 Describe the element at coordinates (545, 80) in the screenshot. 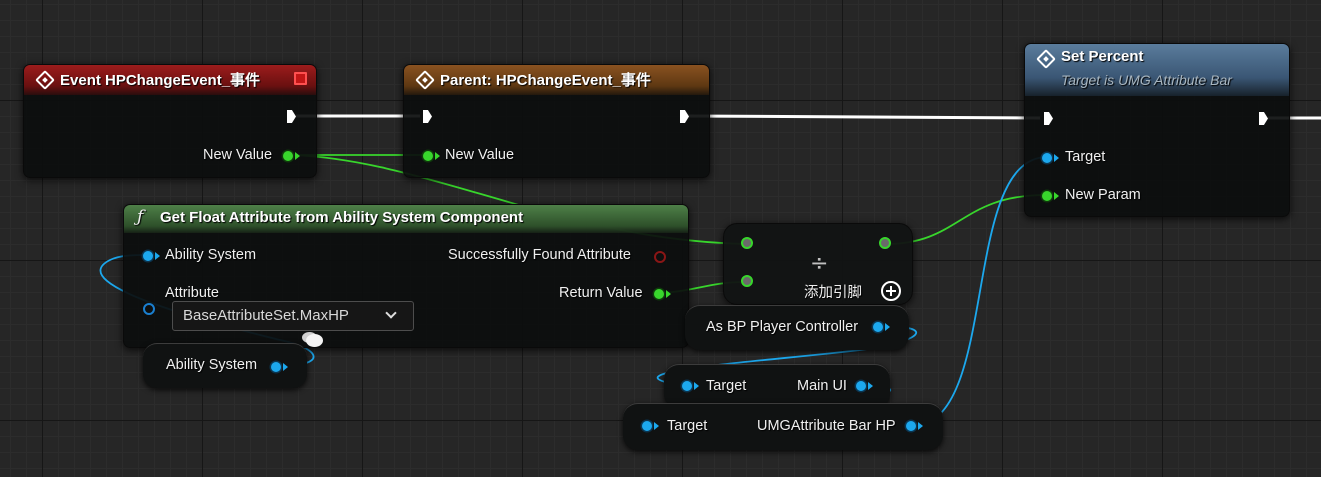

I see `parent-node-title: Parent: HPChangeEvent_事件` at that location.